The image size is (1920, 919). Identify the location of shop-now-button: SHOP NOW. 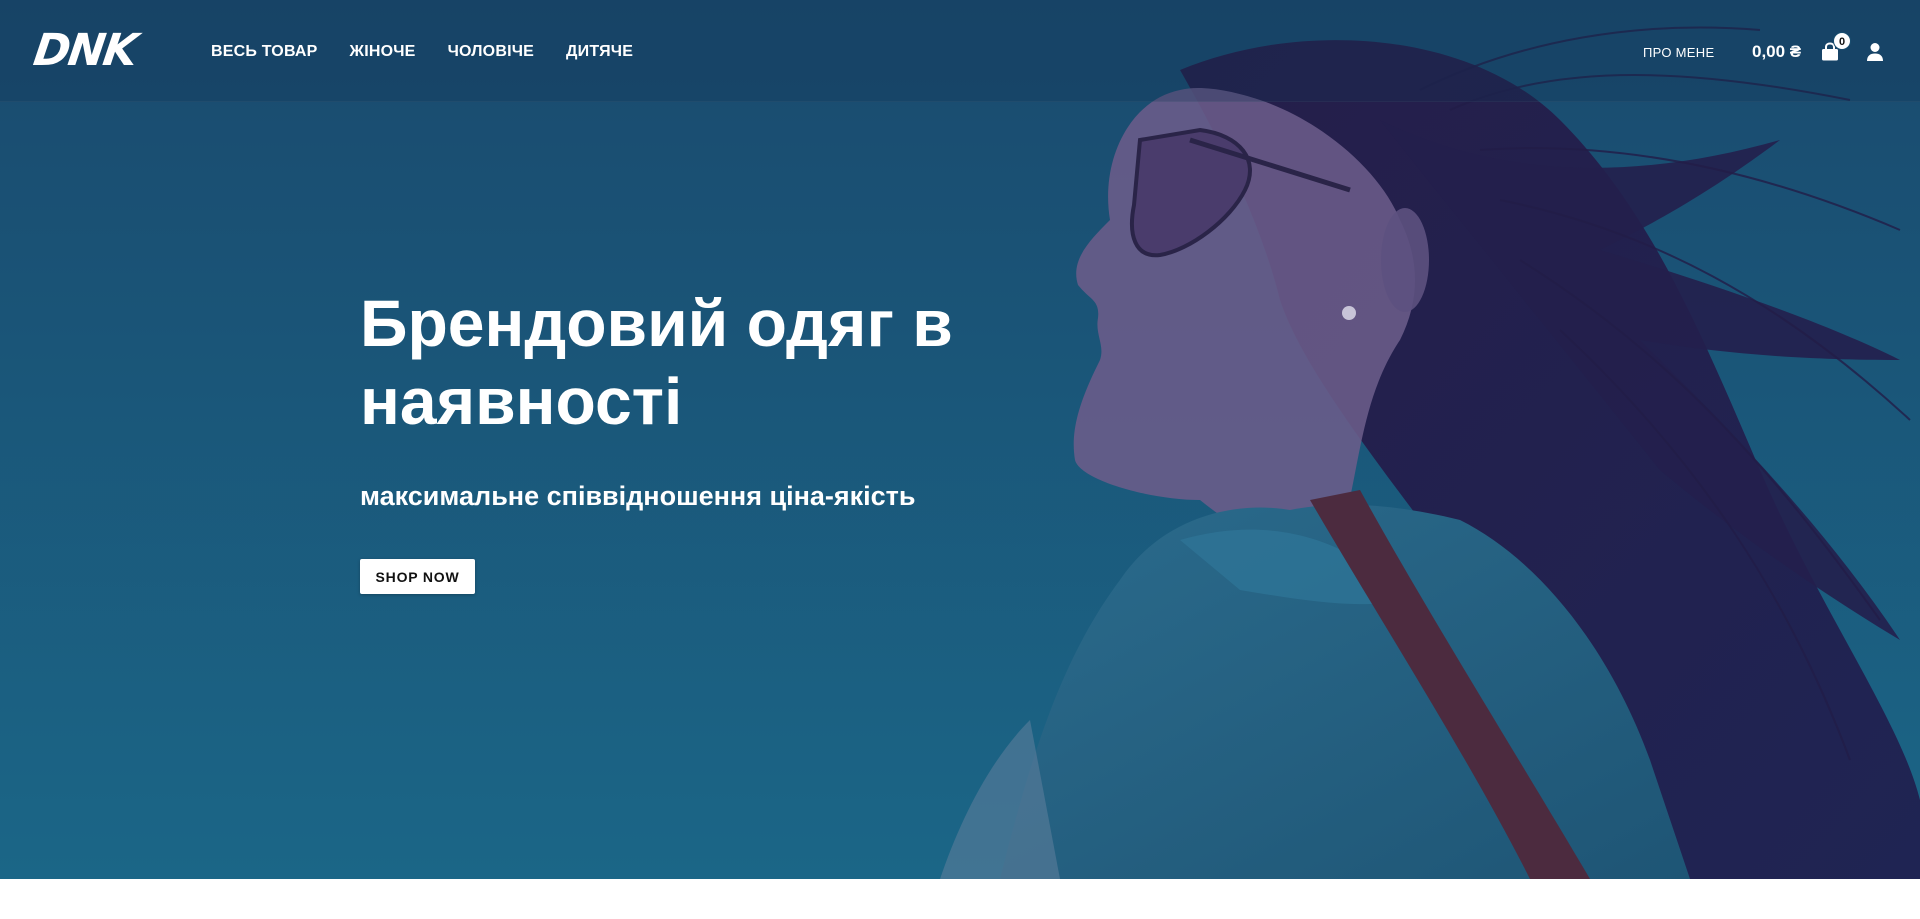
(417, 576).